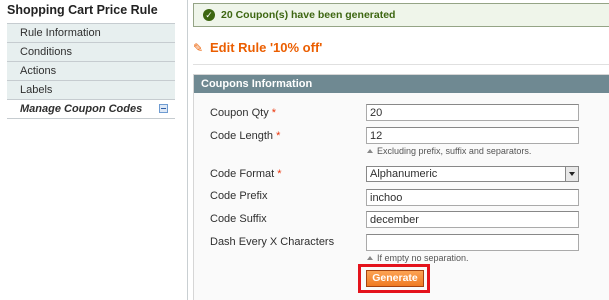 This screenshot has height=300, width=609. Describe the element at coordinates (239, 113) in the screenshot. I see `label-text: Coupon Qty` at that location.